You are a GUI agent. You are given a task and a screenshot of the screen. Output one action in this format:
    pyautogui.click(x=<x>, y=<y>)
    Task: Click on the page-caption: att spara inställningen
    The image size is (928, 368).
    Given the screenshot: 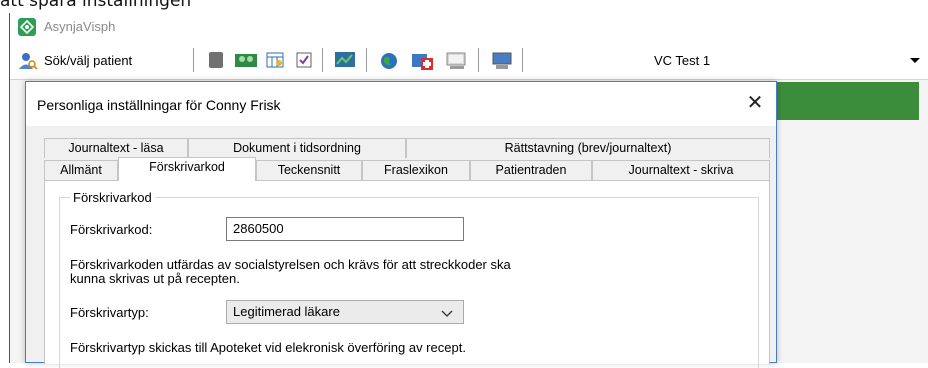 What is the action you would take?
    pyautogui.click(x=96, y=5)
    